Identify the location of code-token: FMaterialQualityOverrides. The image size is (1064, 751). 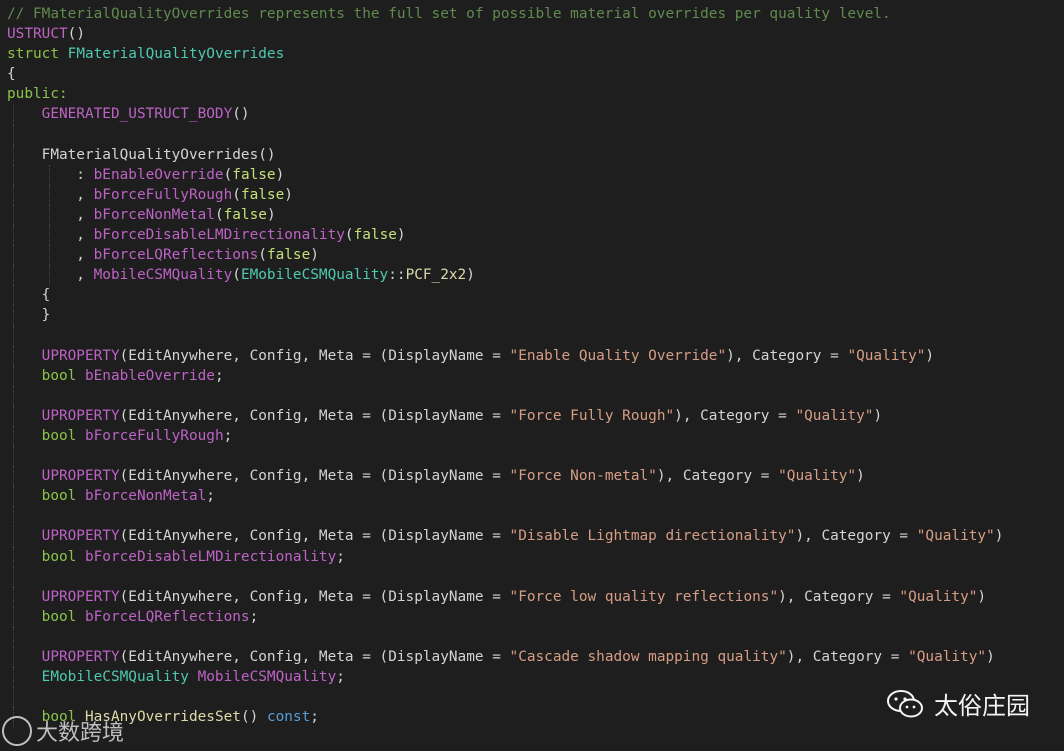
(176, 54).